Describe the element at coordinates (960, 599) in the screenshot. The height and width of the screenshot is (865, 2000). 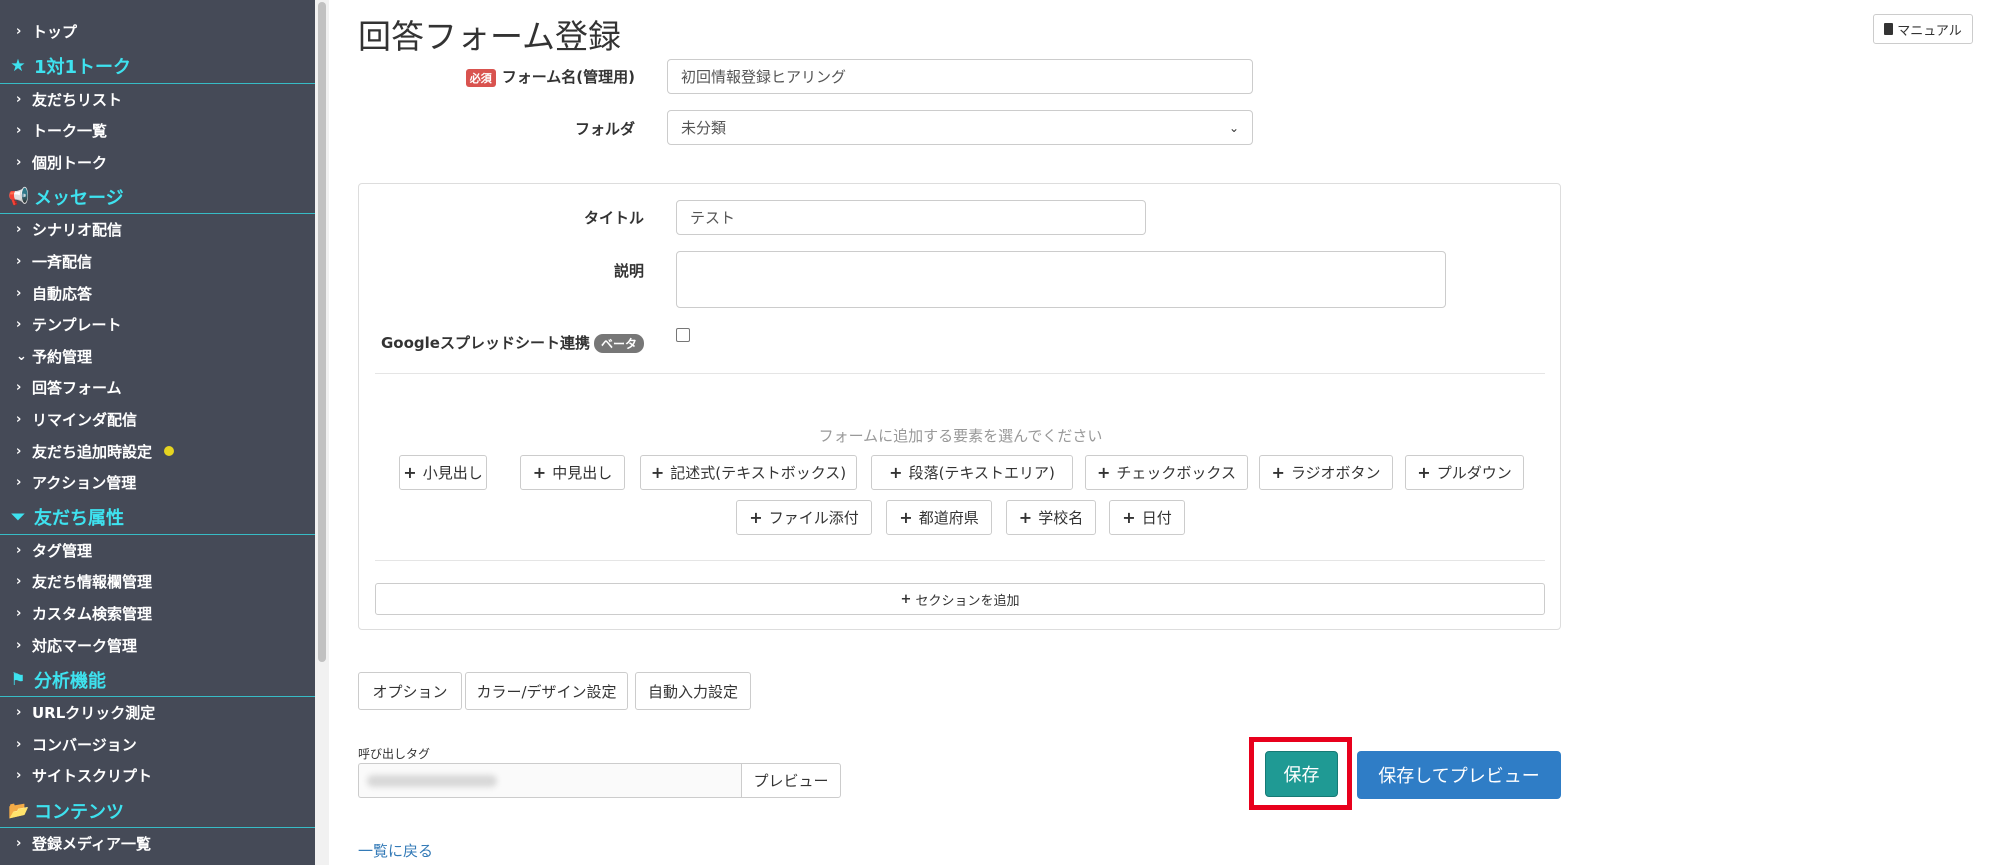
I see `add-section-button: + セクションを追加` at that location.